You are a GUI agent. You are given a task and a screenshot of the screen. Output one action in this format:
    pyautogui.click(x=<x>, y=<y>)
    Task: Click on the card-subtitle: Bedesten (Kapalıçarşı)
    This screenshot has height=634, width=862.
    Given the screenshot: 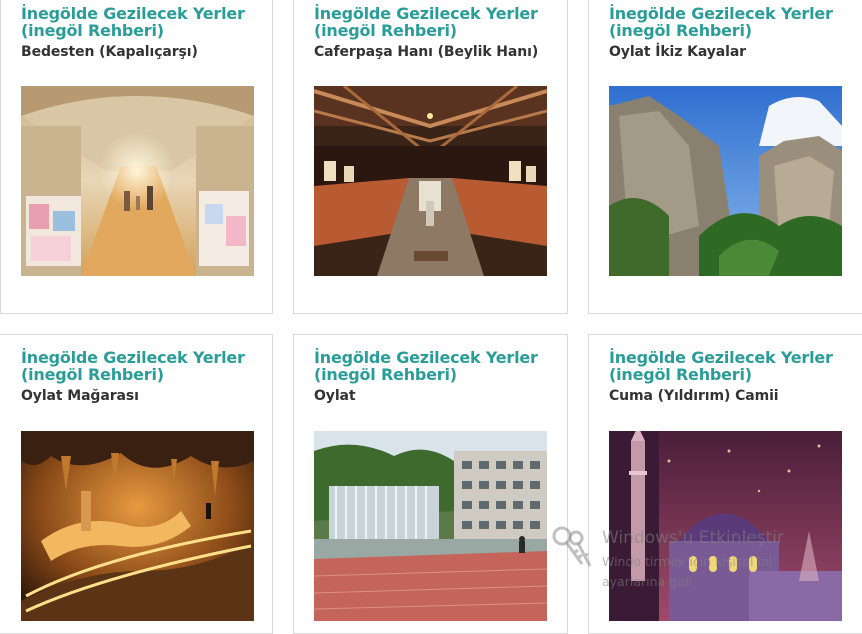 What is the action you would take?
    pyautogui.click(x=109, y=52)
    